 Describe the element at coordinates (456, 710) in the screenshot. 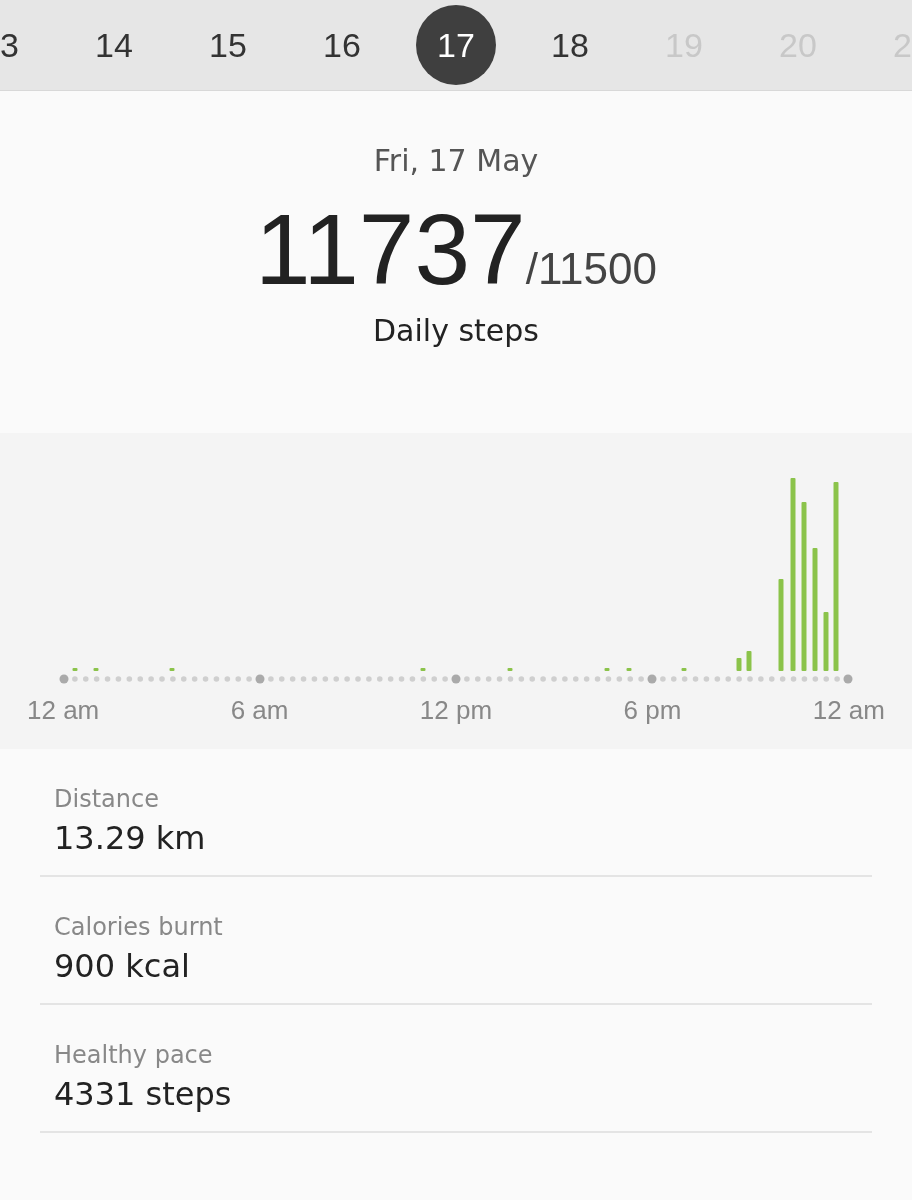

I see `axis-label: 12 pm` at that location.